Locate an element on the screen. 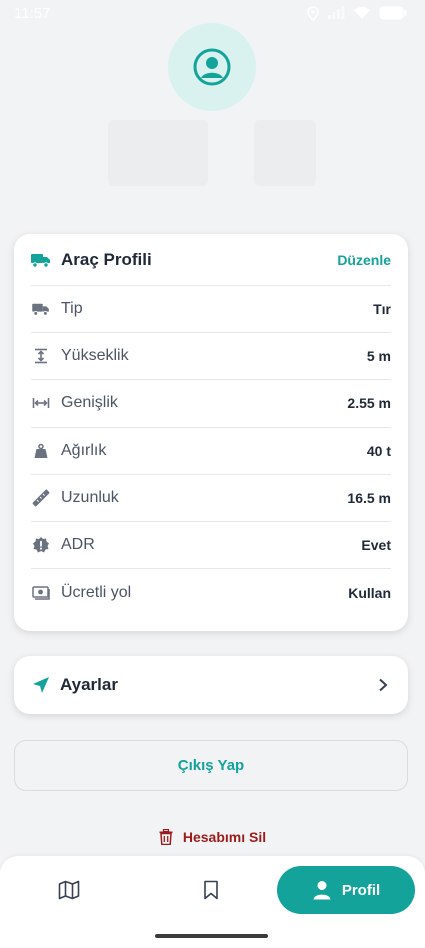 This screenshot has height=948, width=425. spec-value: 16.5 m is located at coordinates (369, 497).